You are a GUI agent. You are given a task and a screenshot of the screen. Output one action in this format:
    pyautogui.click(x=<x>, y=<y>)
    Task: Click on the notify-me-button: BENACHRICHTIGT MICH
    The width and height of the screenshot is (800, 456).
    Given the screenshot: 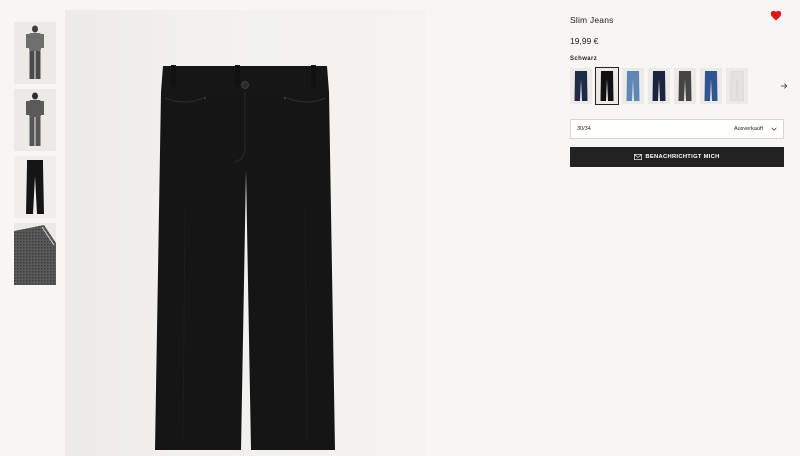 What is the action you would take?
    pyautogui.click(x=677, y=157)
    